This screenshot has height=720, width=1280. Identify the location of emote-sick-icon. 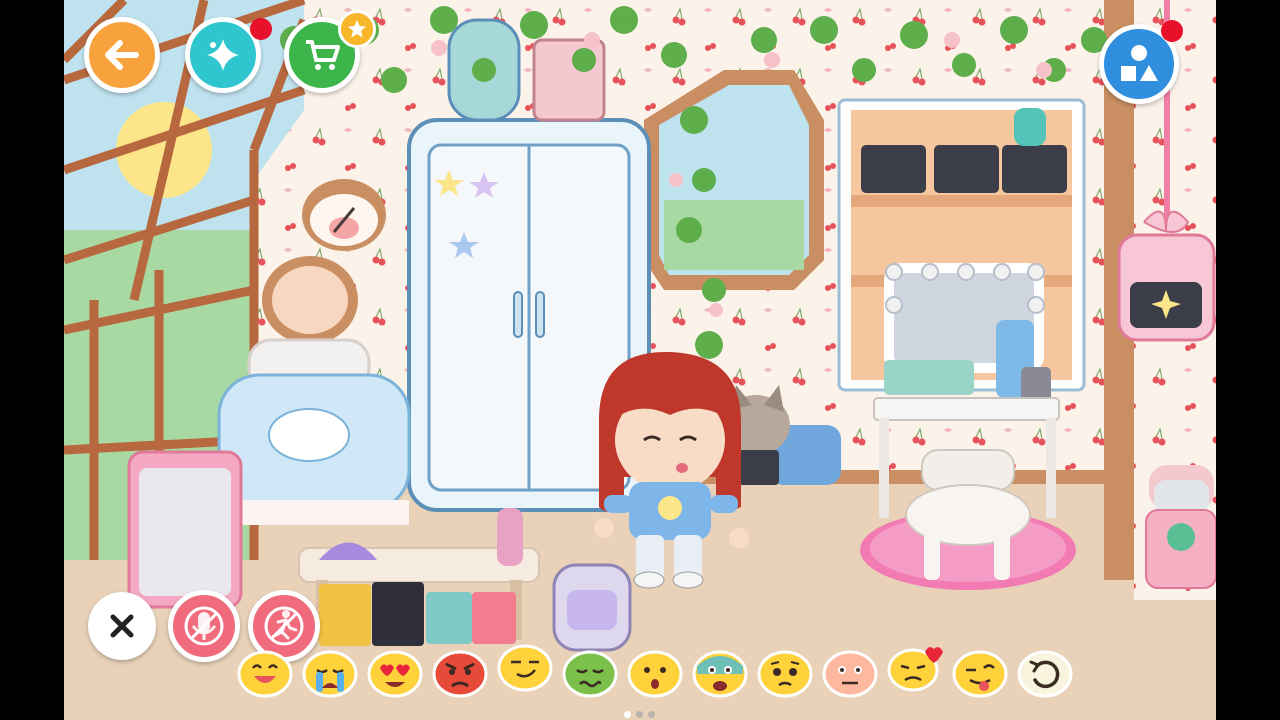
(590, 673).